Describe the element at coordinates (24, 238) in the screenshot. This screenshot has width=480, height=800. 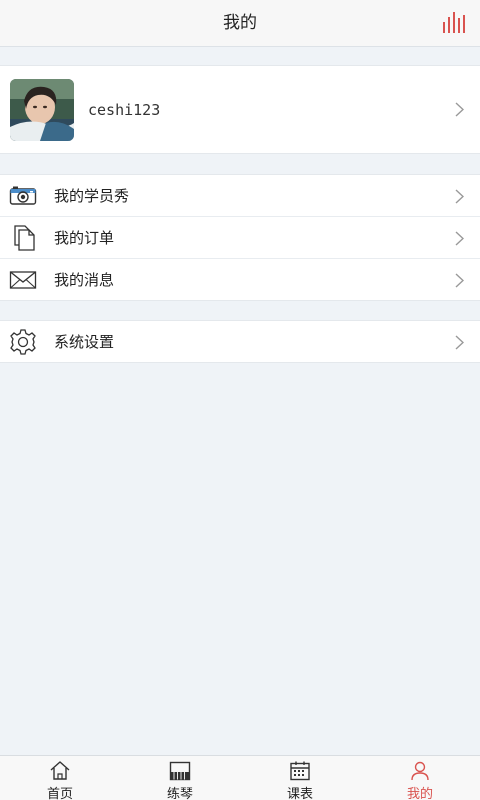
I see `document-icon` at that location.